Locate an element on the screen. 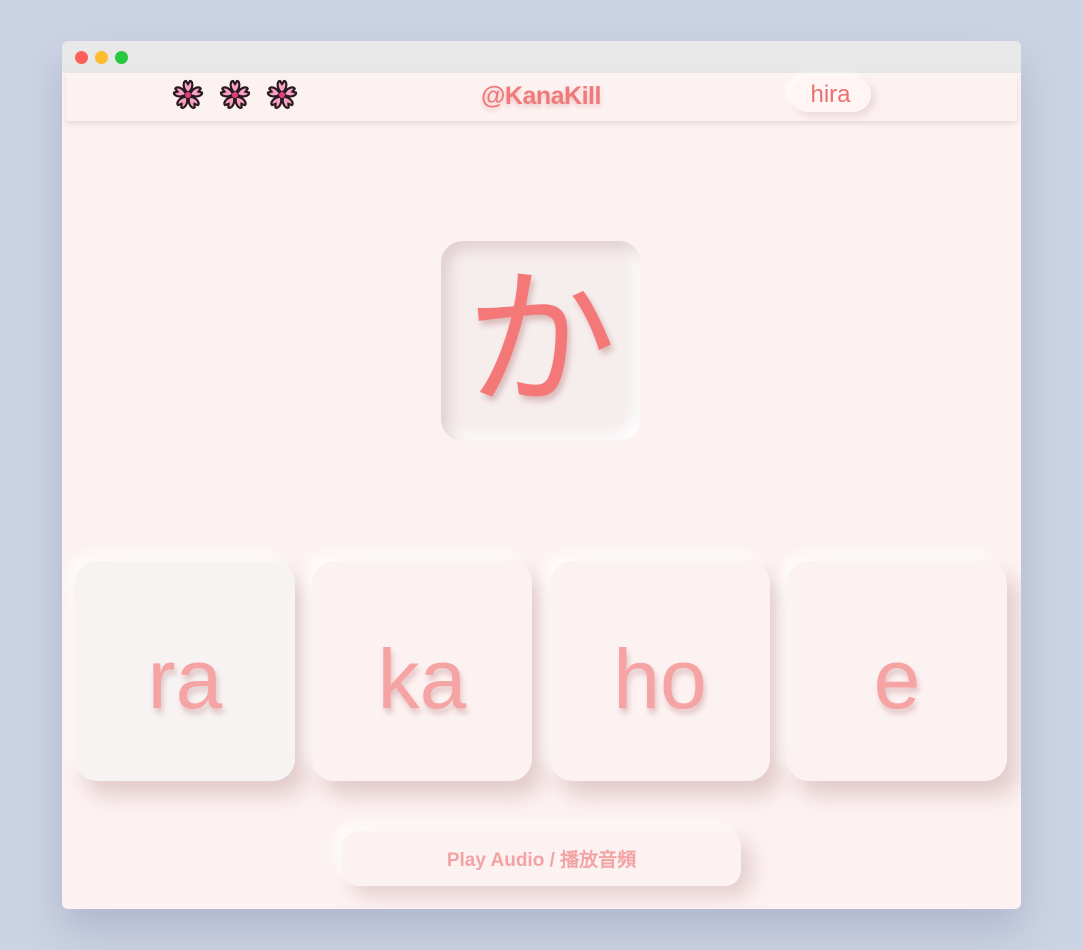 Image resolution: width=1083 pixels, height=950 pixels. close-window-button is located at coordinates (81, 57).